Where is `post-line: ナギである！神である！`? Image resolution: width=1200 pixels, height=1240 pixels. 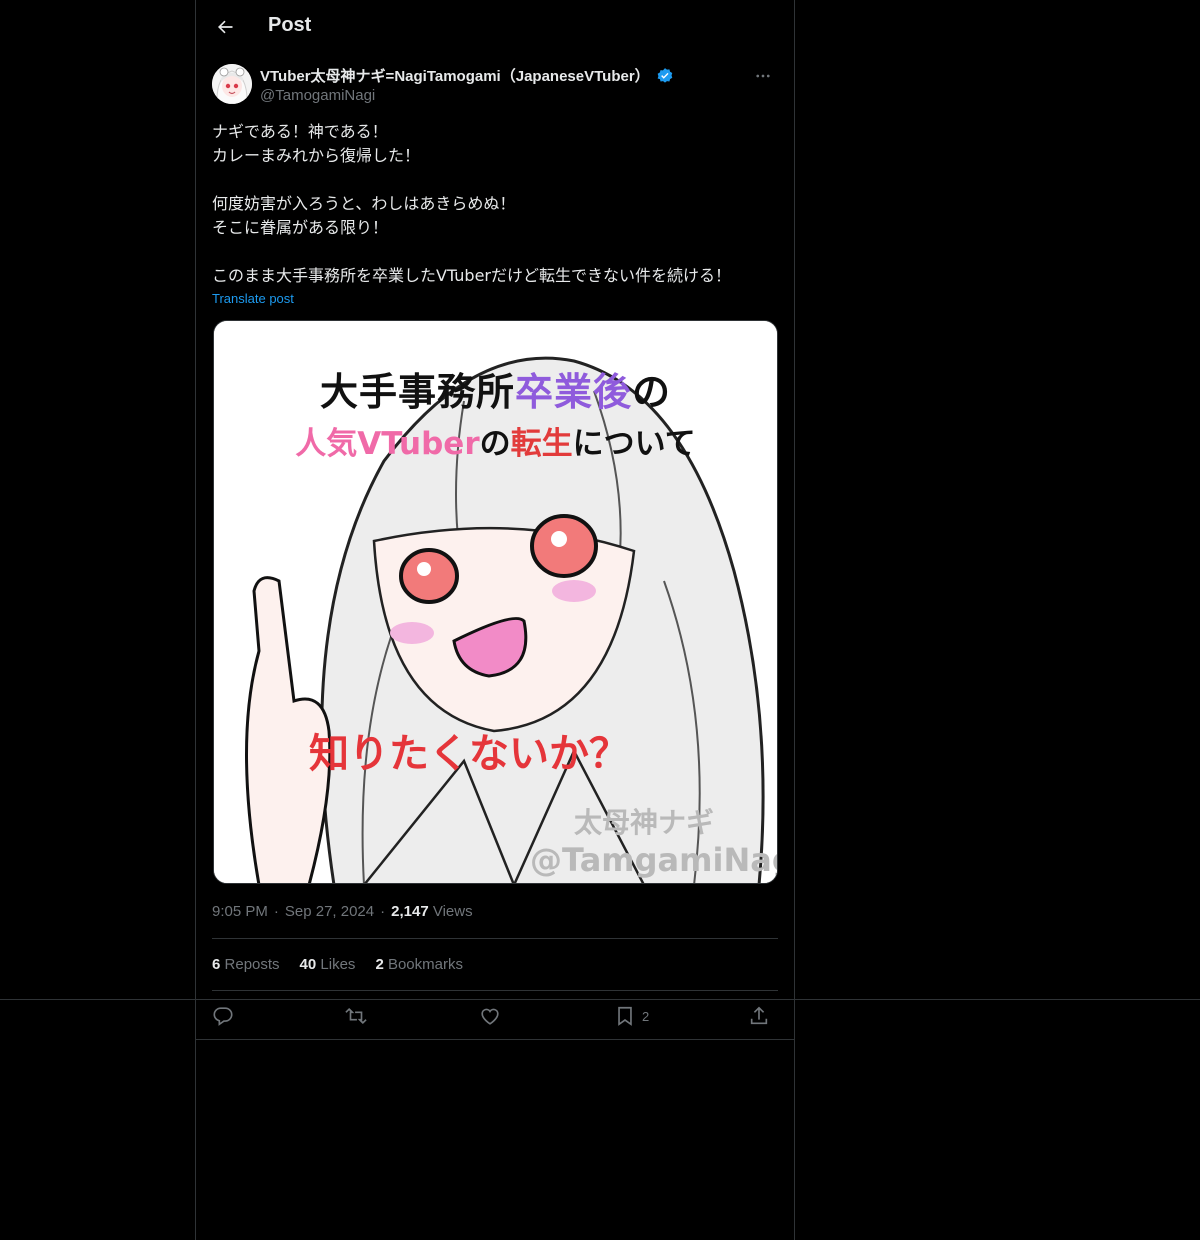
post-line: ナギである！神である！ is located at coordinates (300, 131).